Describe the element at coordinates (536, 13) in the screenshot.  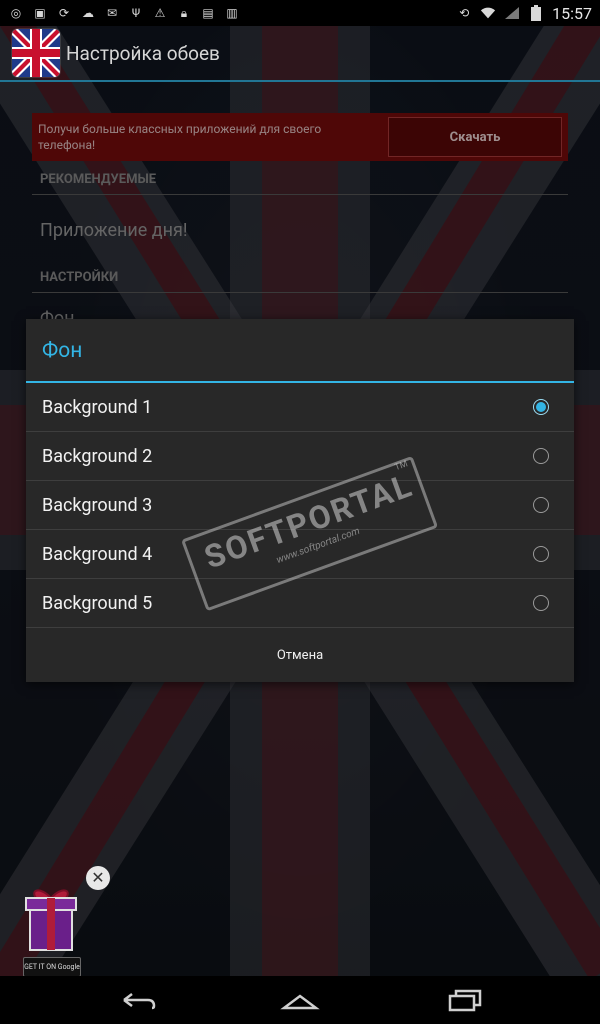
I see `battery-icon` at that location.